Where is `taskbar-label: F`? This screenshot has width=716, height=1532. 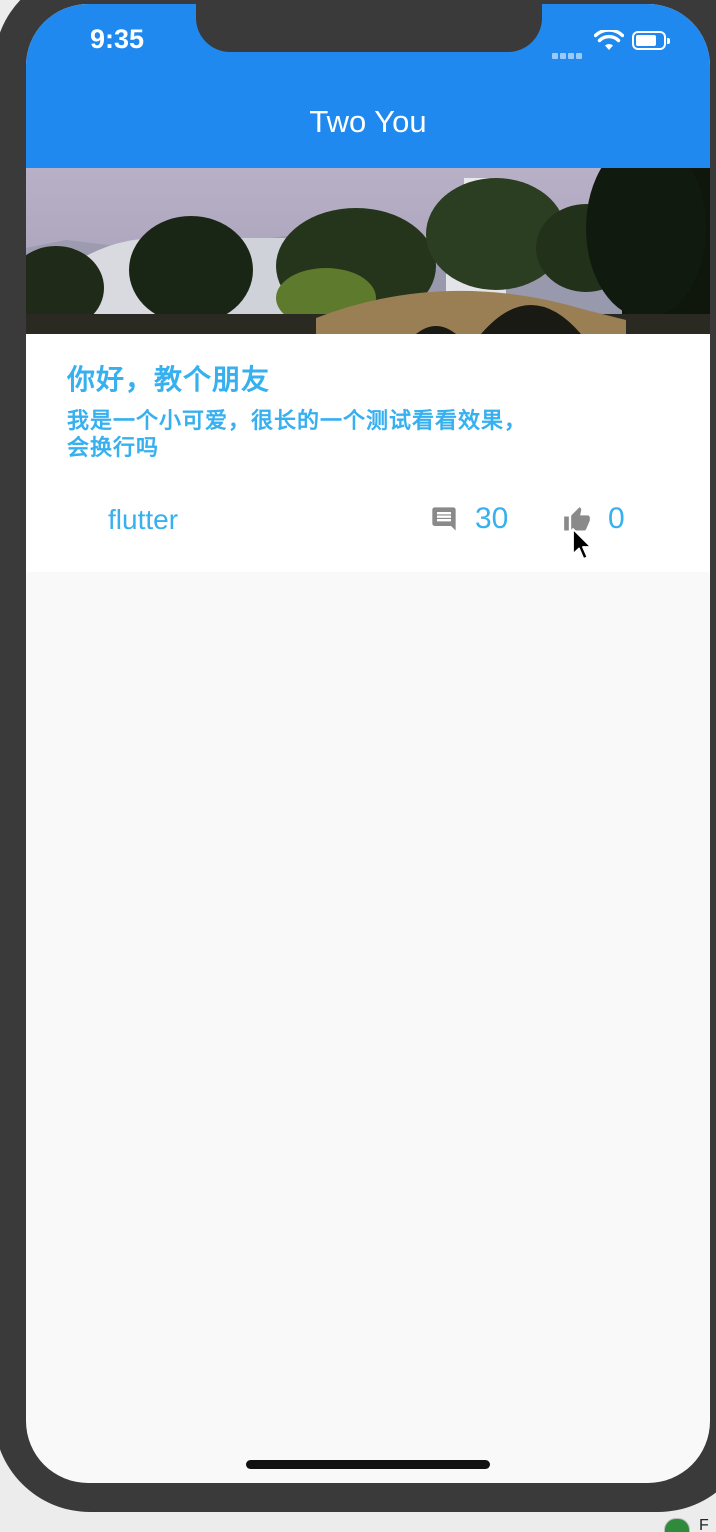
taskbar-label: F is located at coordinates (704, 1524).